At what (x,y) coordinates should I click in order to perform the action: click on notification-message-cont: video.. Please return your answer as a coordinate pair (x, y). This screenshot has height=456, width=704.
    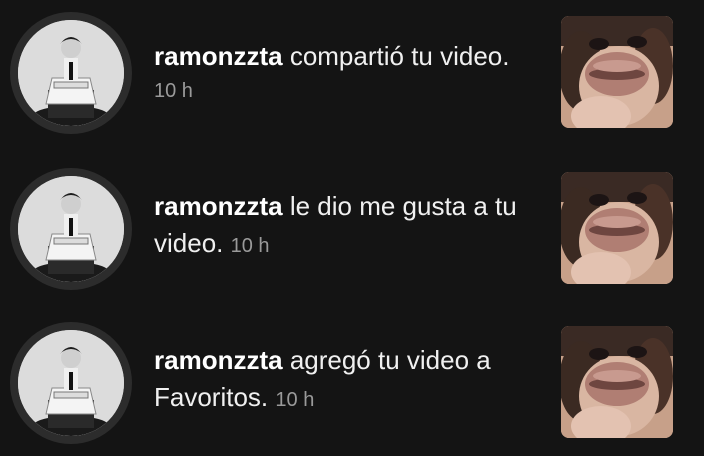
    Looking at the image, I should click on (189, 243).